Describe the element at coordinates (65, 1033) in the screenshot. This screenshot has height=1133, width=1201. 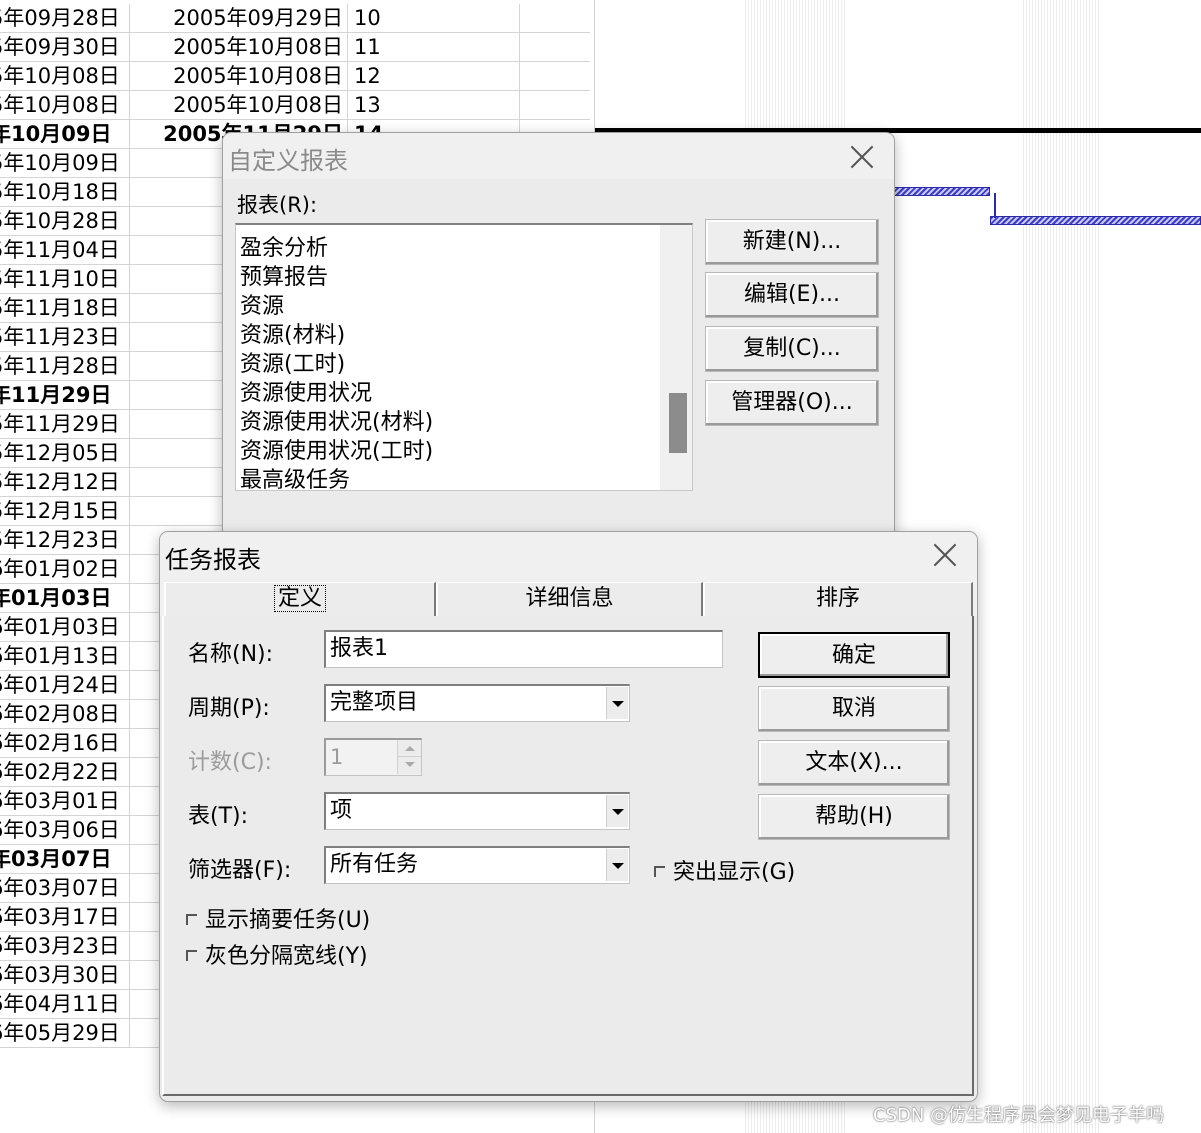
I see `start-cell: 6年05月29日` at that location.